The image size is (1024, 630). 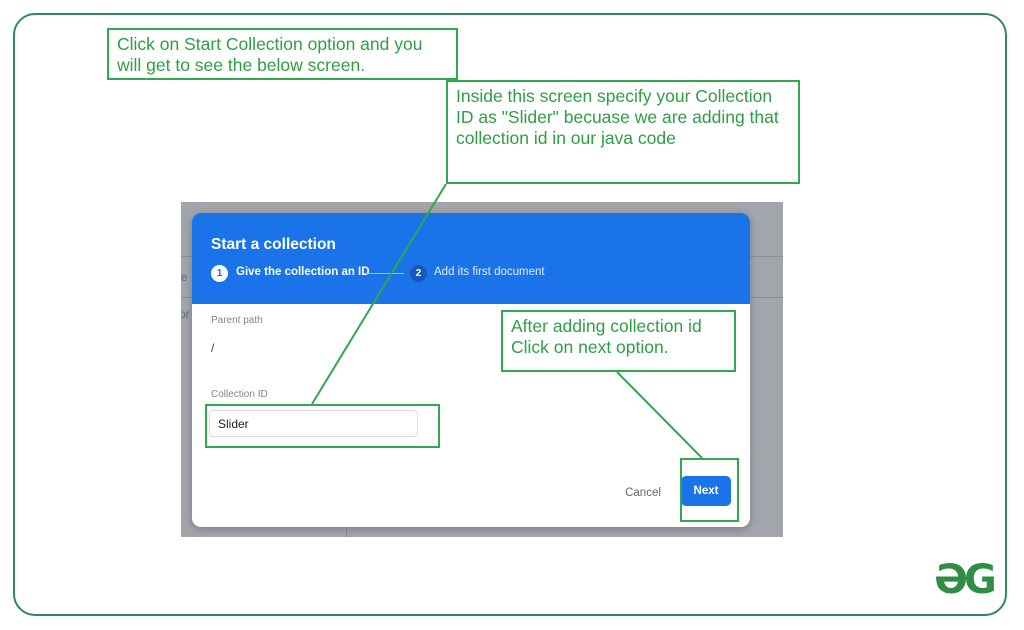 I want to click on connector-line-collection-id, so click(x=379, y=294).